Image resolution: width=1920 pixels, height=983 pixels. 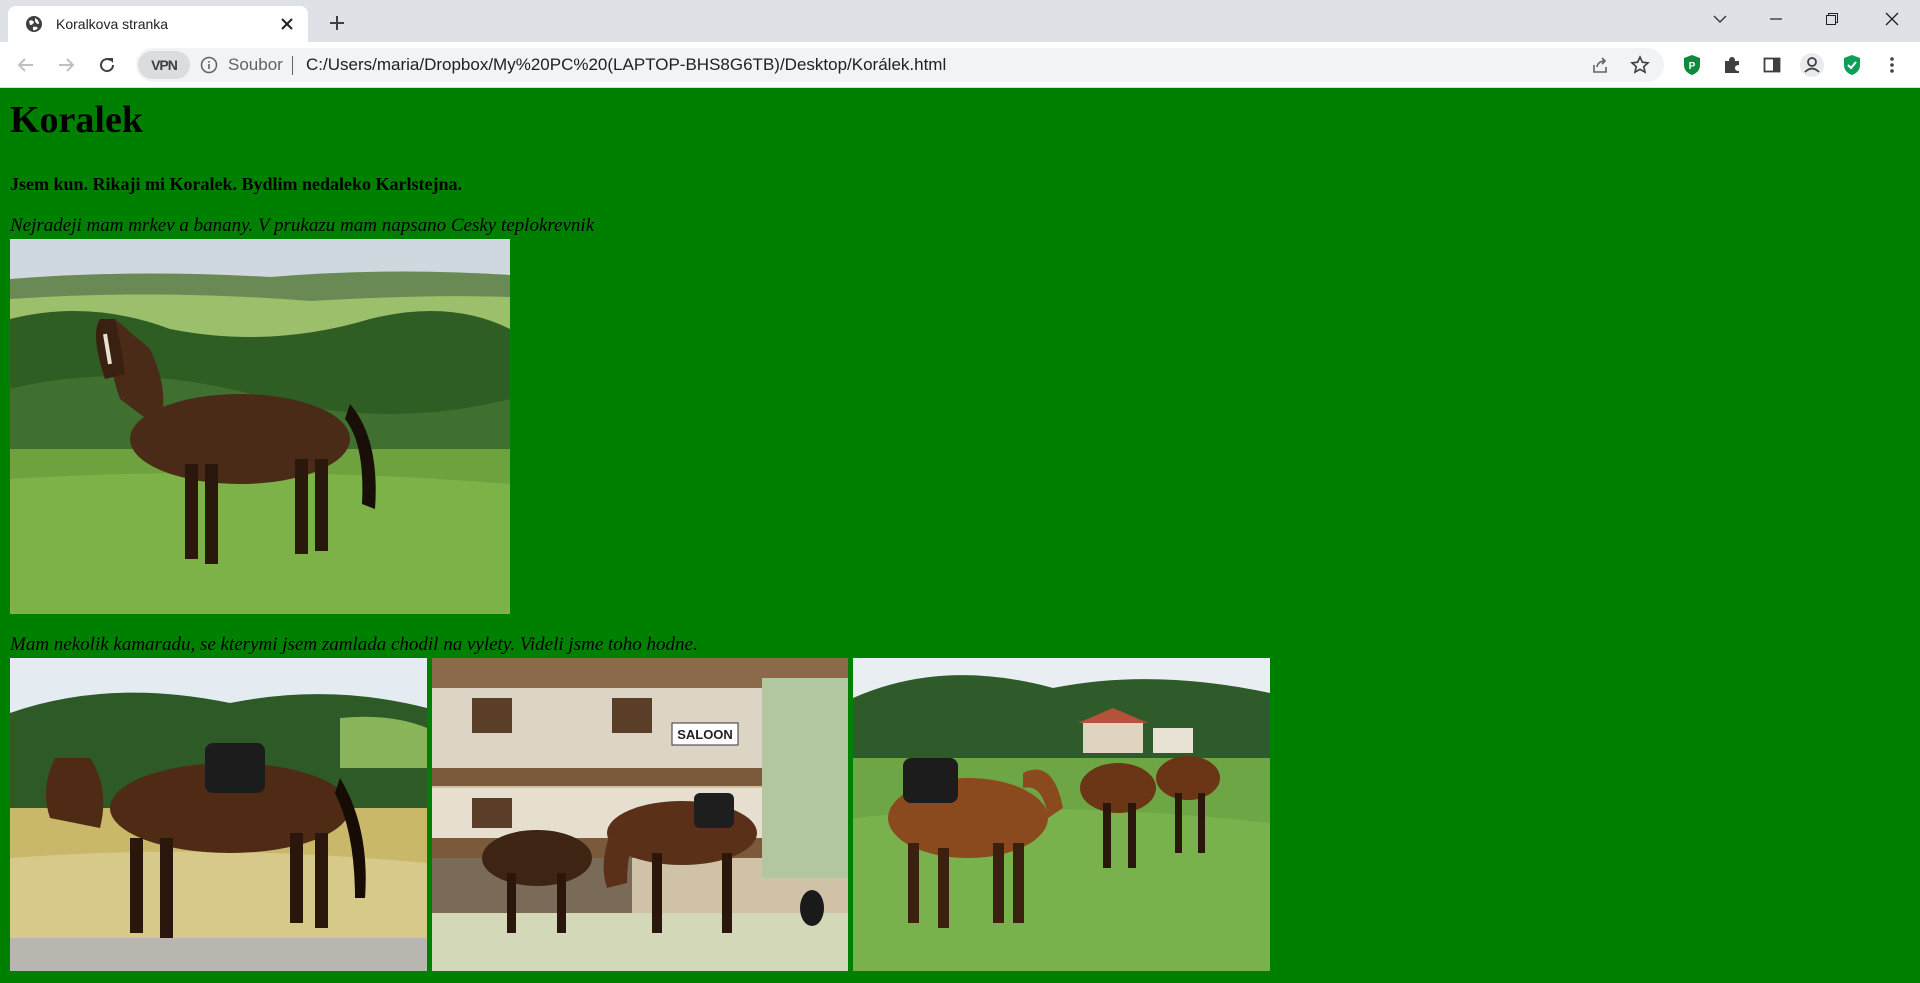 What do you see at coordinates (26, 65) in the screenshot?
I see `back-arrow-icon` at bounding box center [26, 65].